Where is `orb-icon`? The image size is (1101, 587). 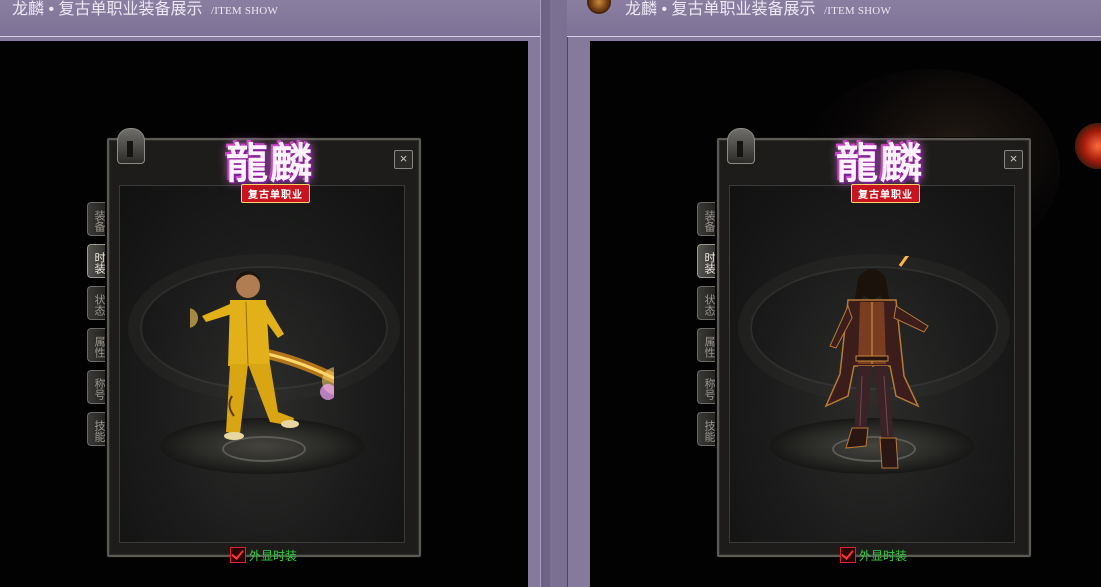 orb-icon is located at coordinates (1088, 146).